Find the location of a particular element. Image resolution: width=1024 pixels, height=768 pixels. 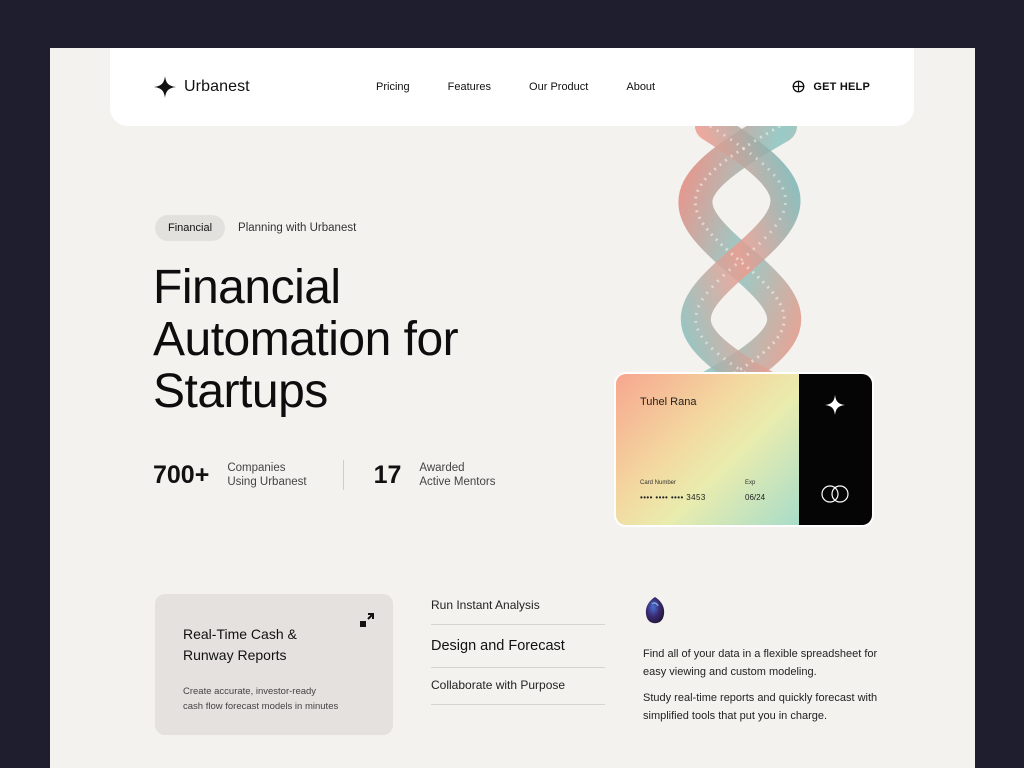

stat-companies: 700+ Companies Using Urbanest is located at coordinates (230, 475).